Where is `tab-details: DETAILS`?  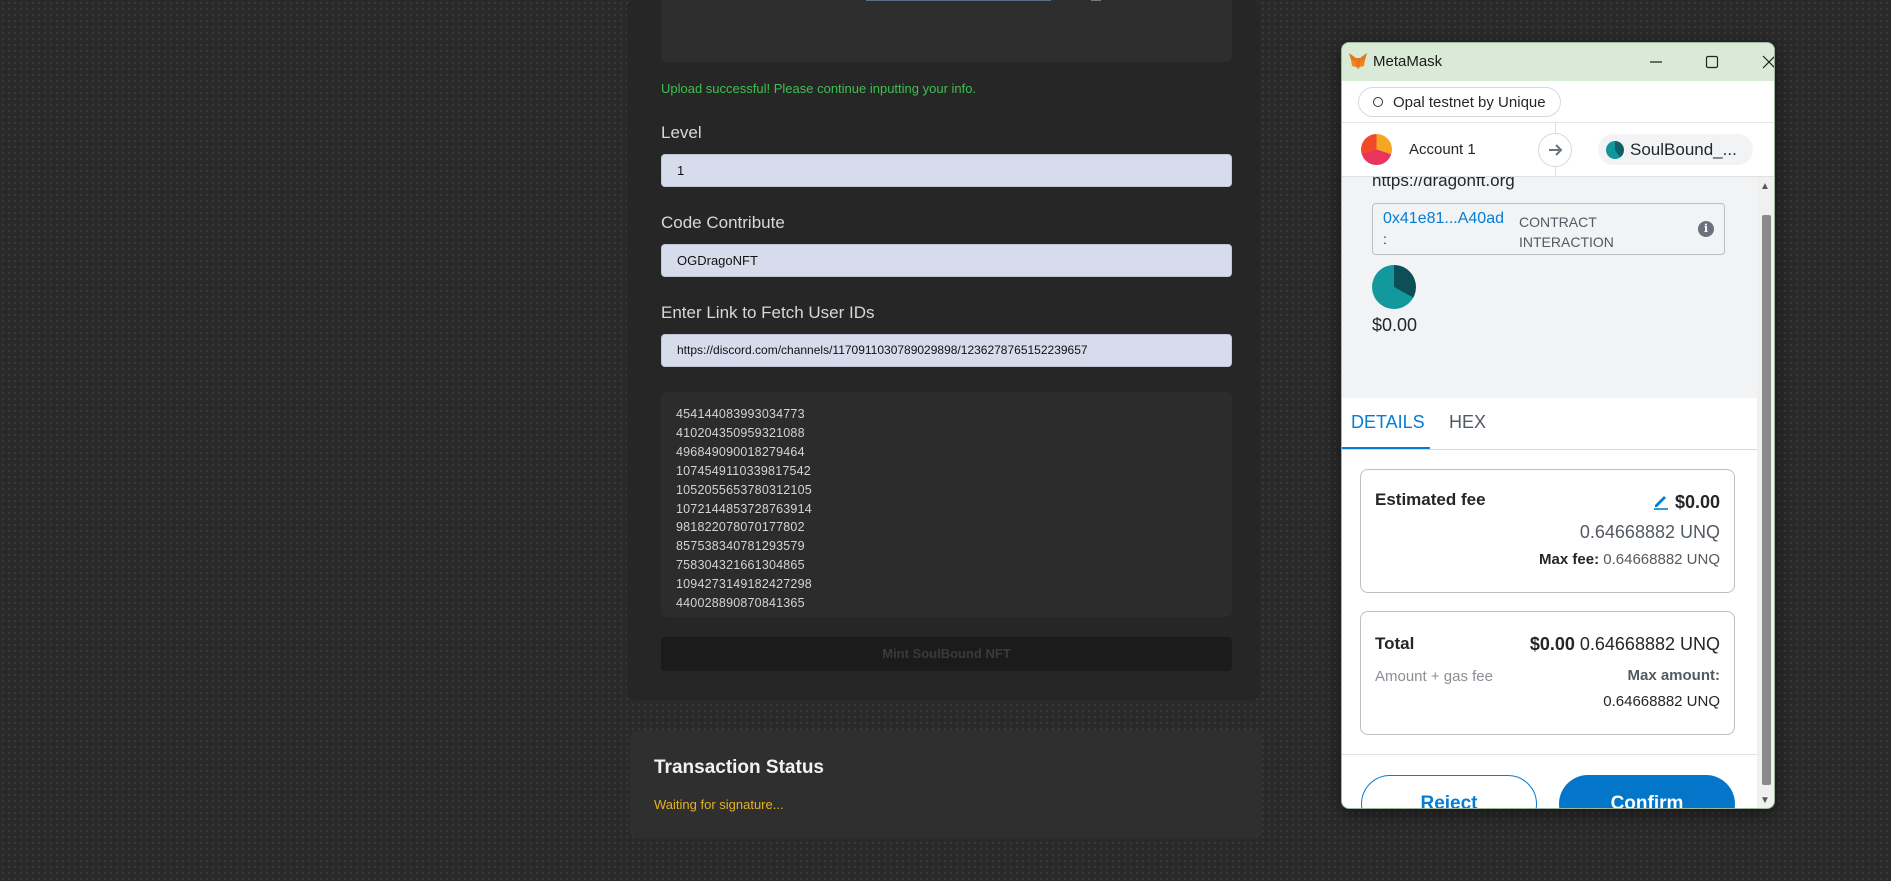
tab-details: DETAILS is located at coordinates (1388, 422).